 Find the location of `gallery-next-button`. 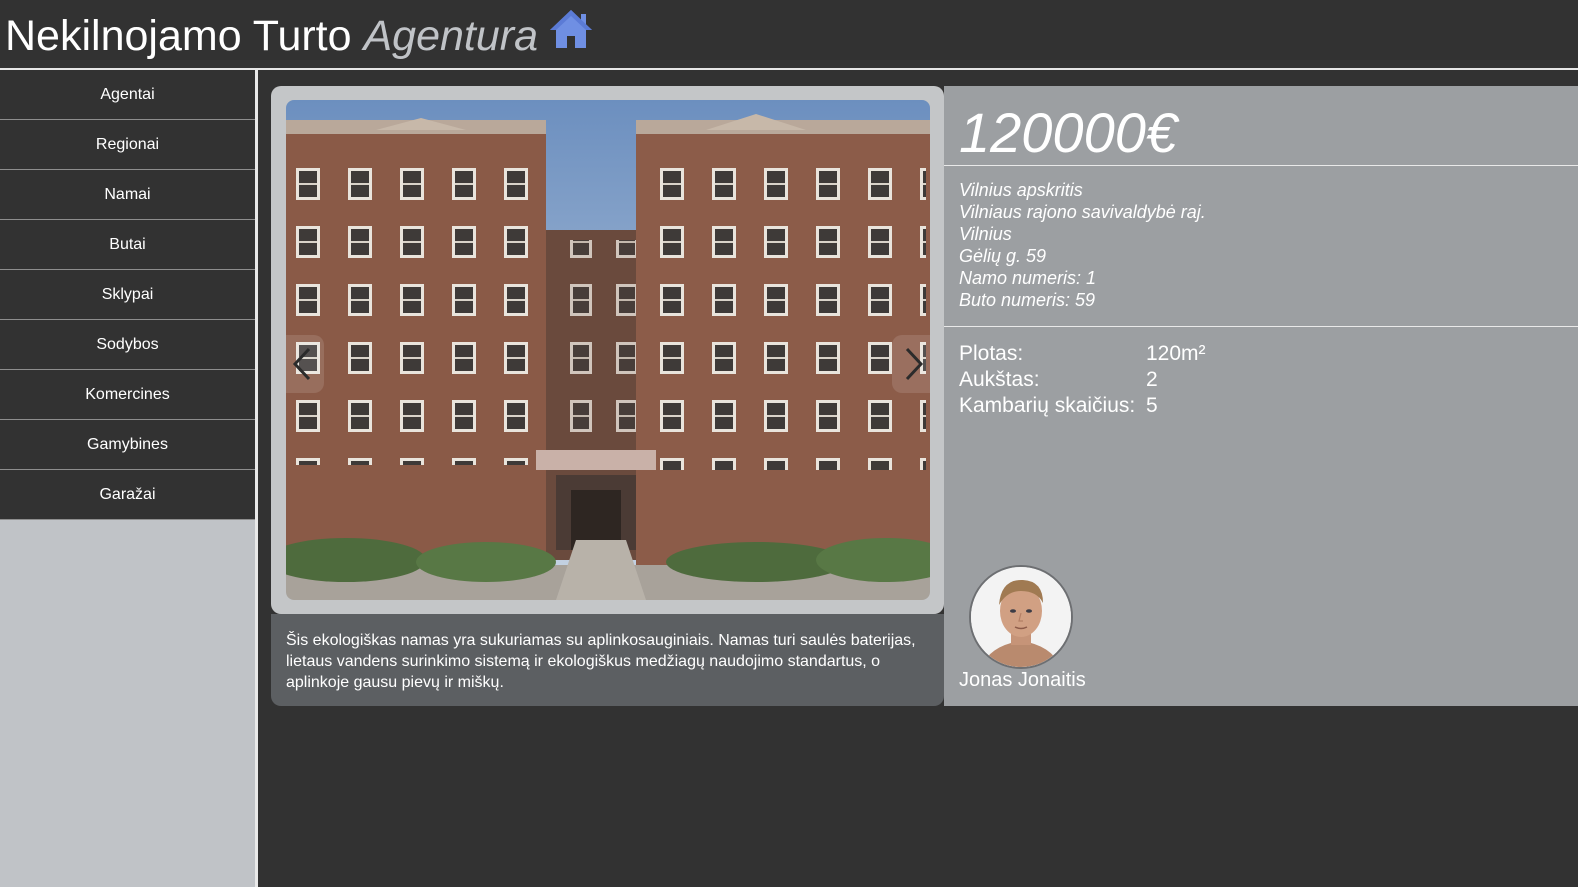

gallery-next-button is located at coordinates (911, 364).